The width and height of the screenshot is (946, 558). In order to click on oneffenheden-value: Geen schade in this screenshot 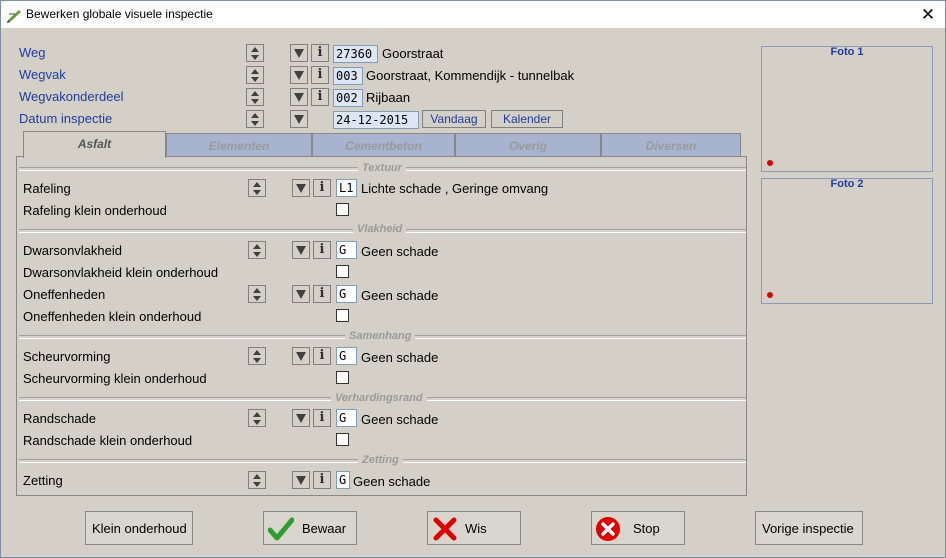, I will do `click(400, 295)`.